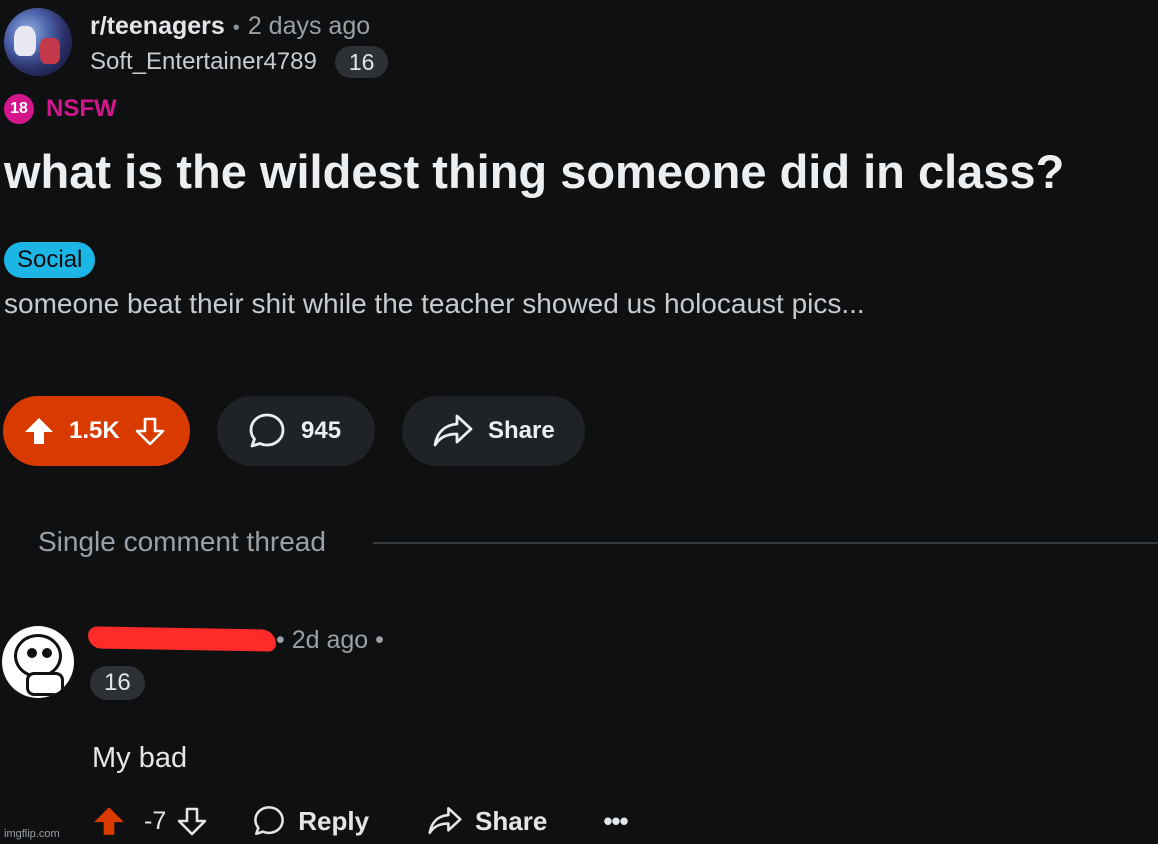  I want to click on reply-label: Reply, so click(334, 820).